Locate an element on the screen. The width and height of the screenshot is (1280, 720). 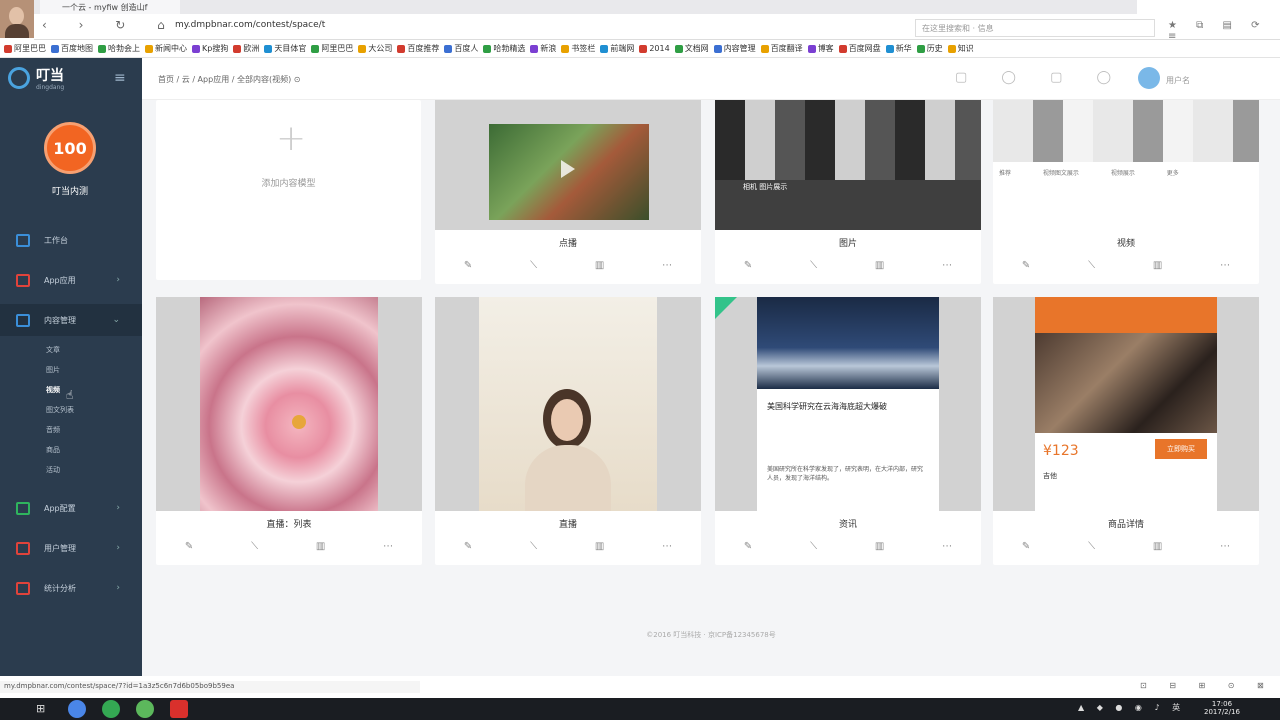
sidebar-item-1: App应用 › is located at coordinates (71, 280).